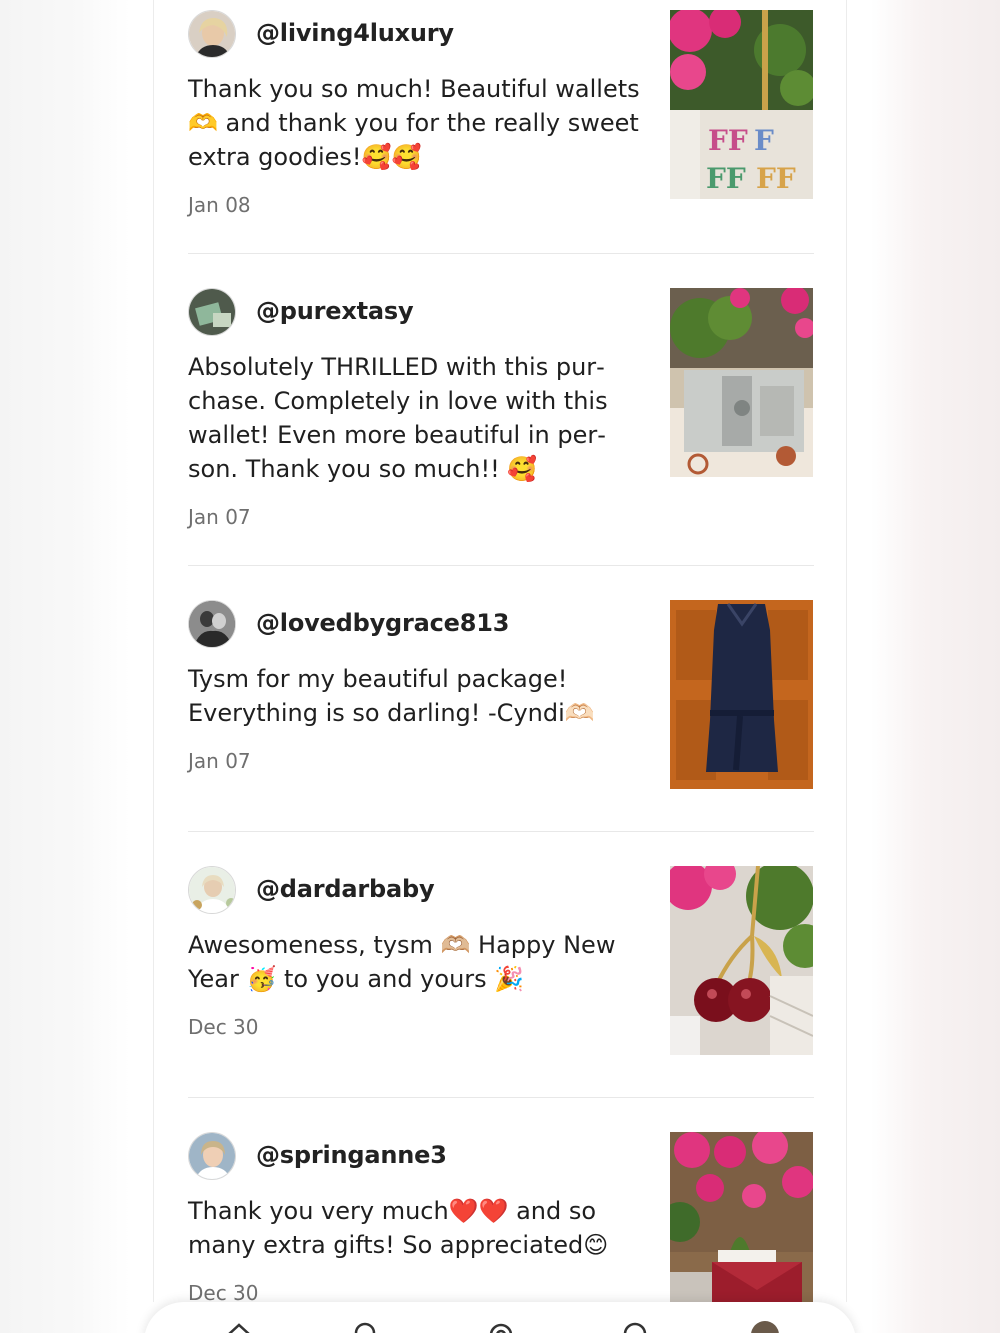 The height and width of the screenshot is (1333, 1000). Describe the element at coordinates (501, 1326) in the screenshot. I see `sell-icon` at that location.